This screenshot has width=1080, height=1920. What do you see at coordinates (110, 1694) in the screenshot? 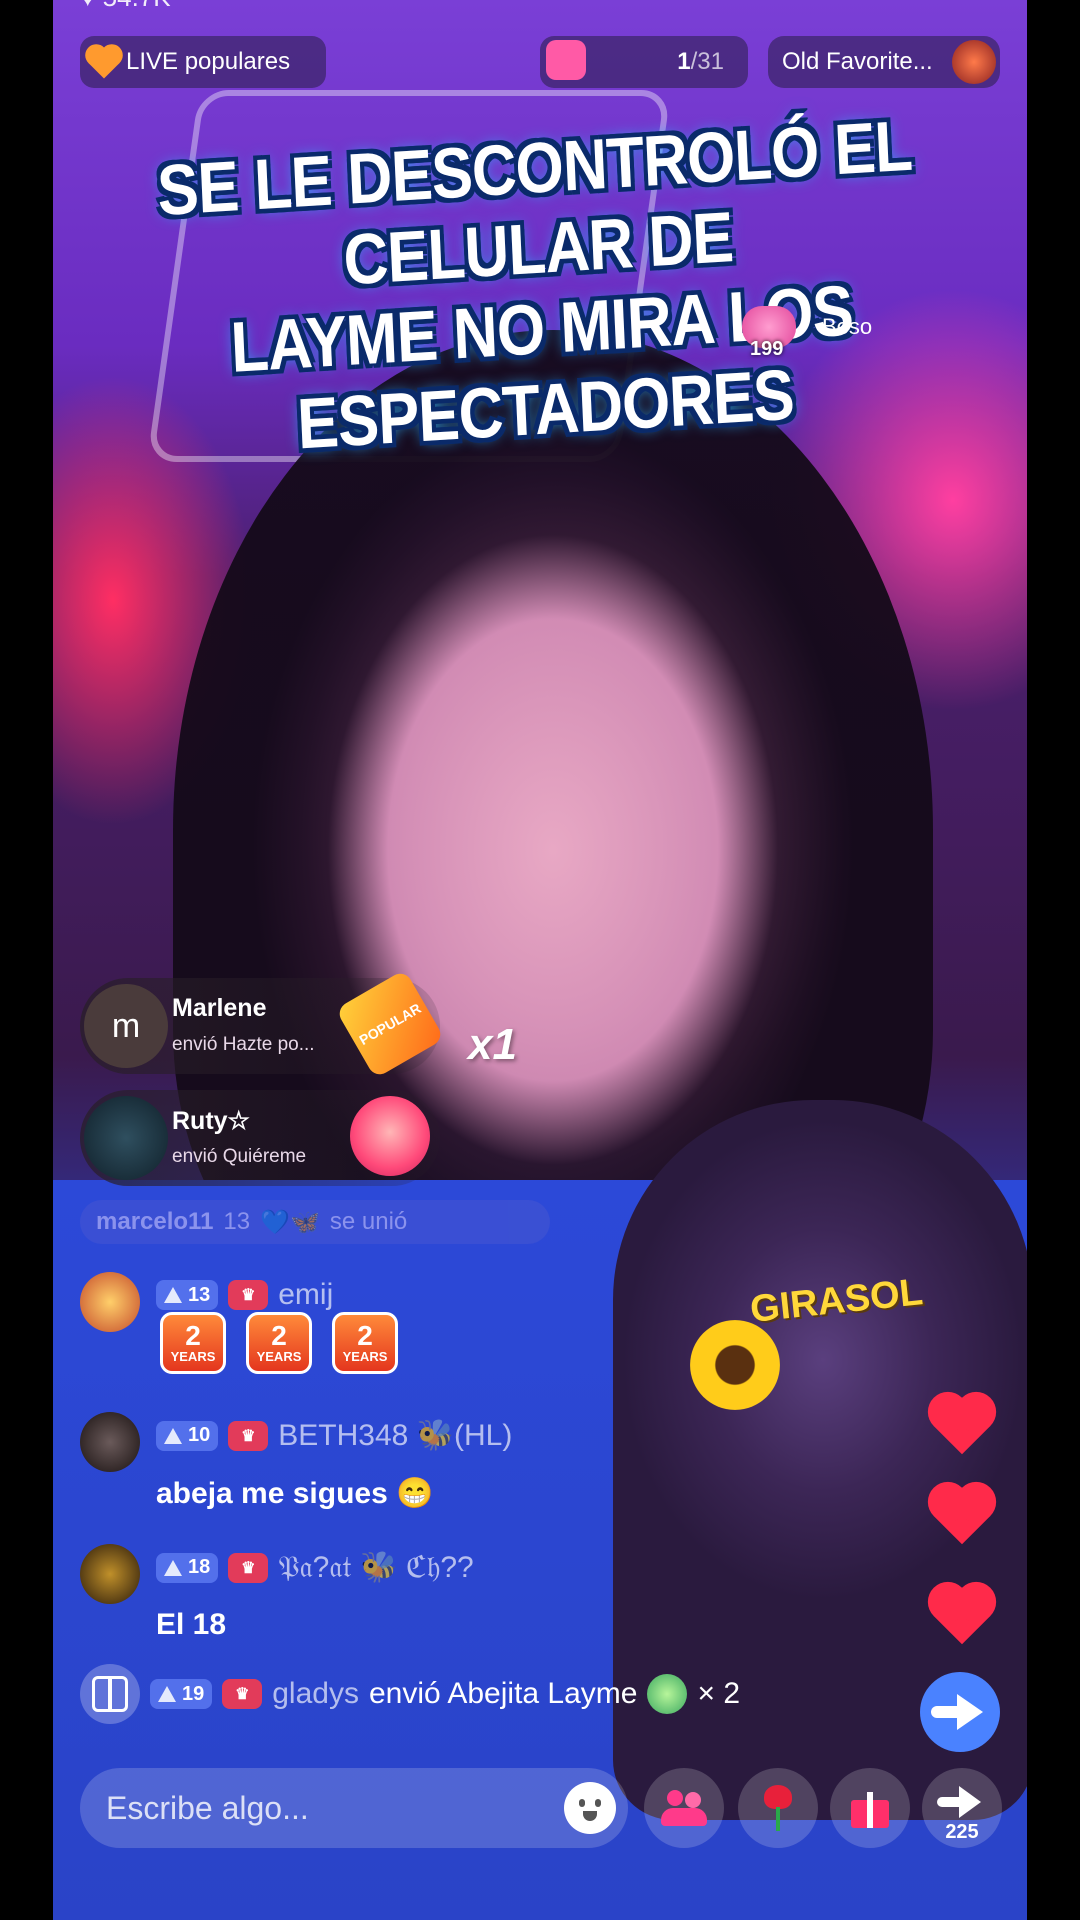
I see `gift-box-icon` at bounding box center [110, 1694].